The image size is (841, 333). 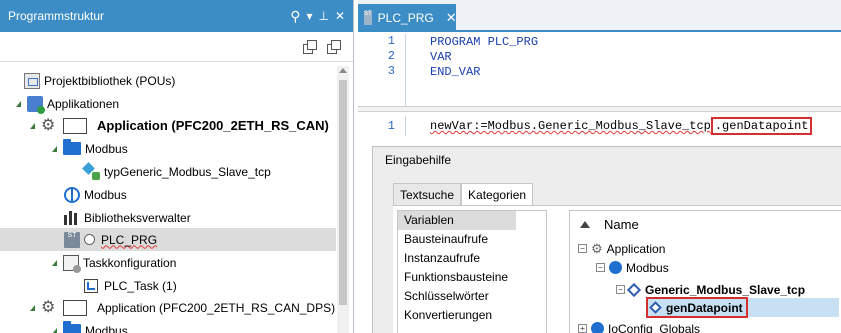 I want to click on editor-splitter, so click(x=599, y=109).